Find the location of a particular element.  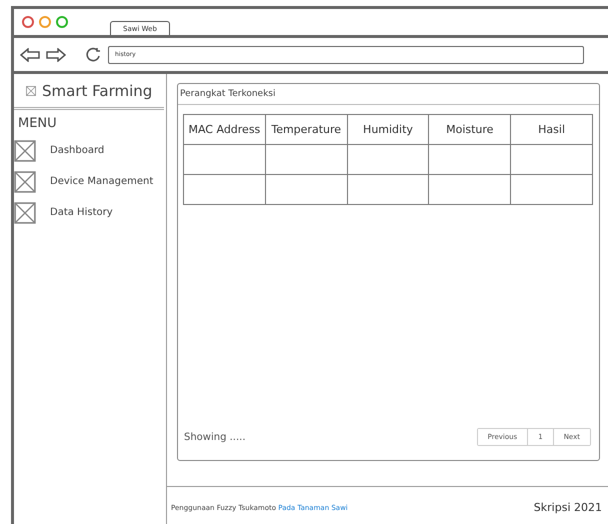

panel-title: Perangkat Terkoneksi is located at coordinates (388, 94).